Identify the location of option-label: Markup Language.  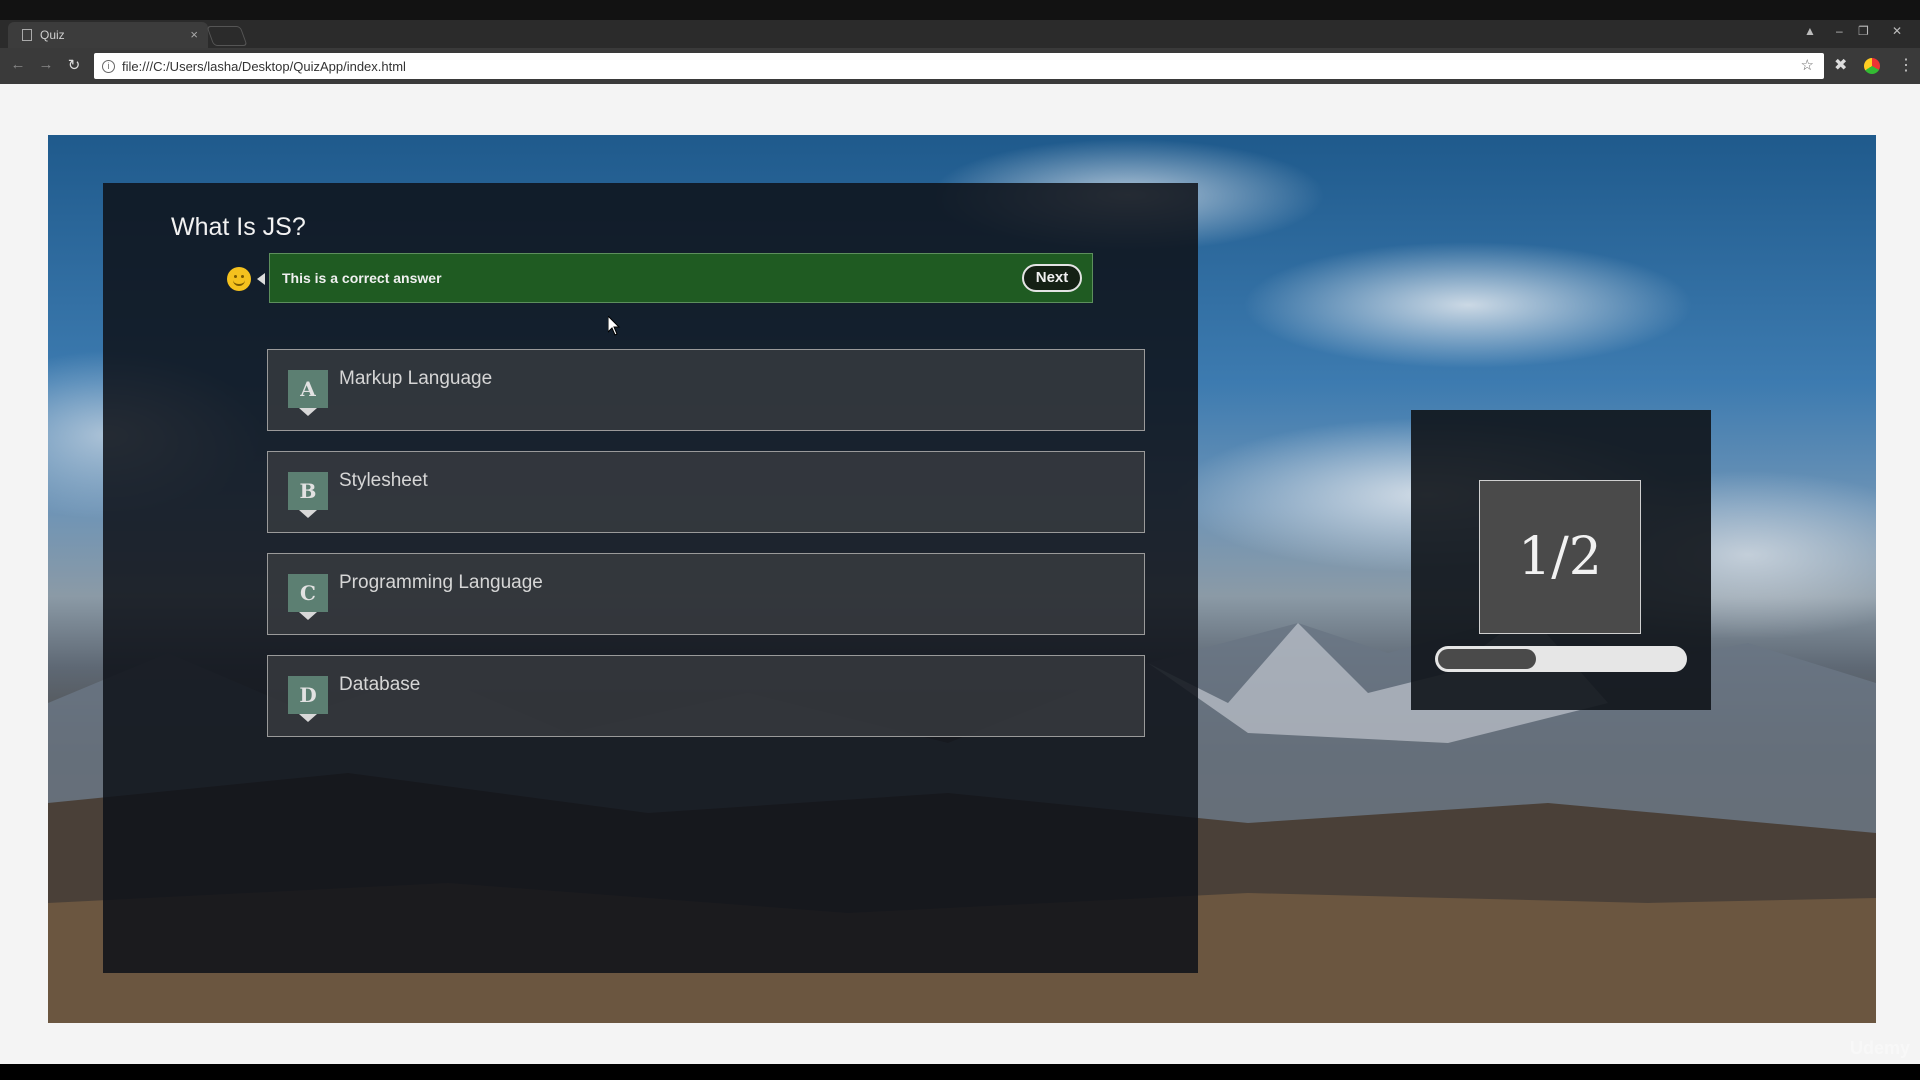
(416, 378).